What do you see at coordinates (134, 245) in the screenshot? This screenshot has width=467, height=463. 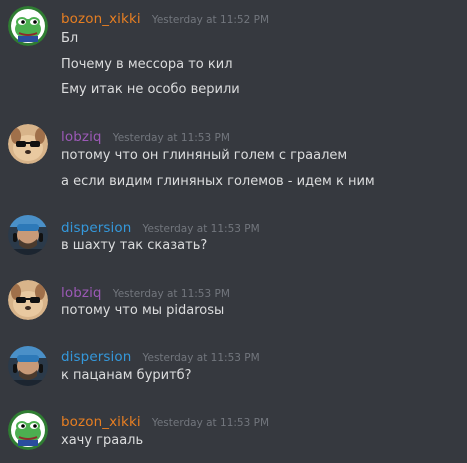 I see `message-text: в шахту так сказать?` at bounding box center [134, 245].